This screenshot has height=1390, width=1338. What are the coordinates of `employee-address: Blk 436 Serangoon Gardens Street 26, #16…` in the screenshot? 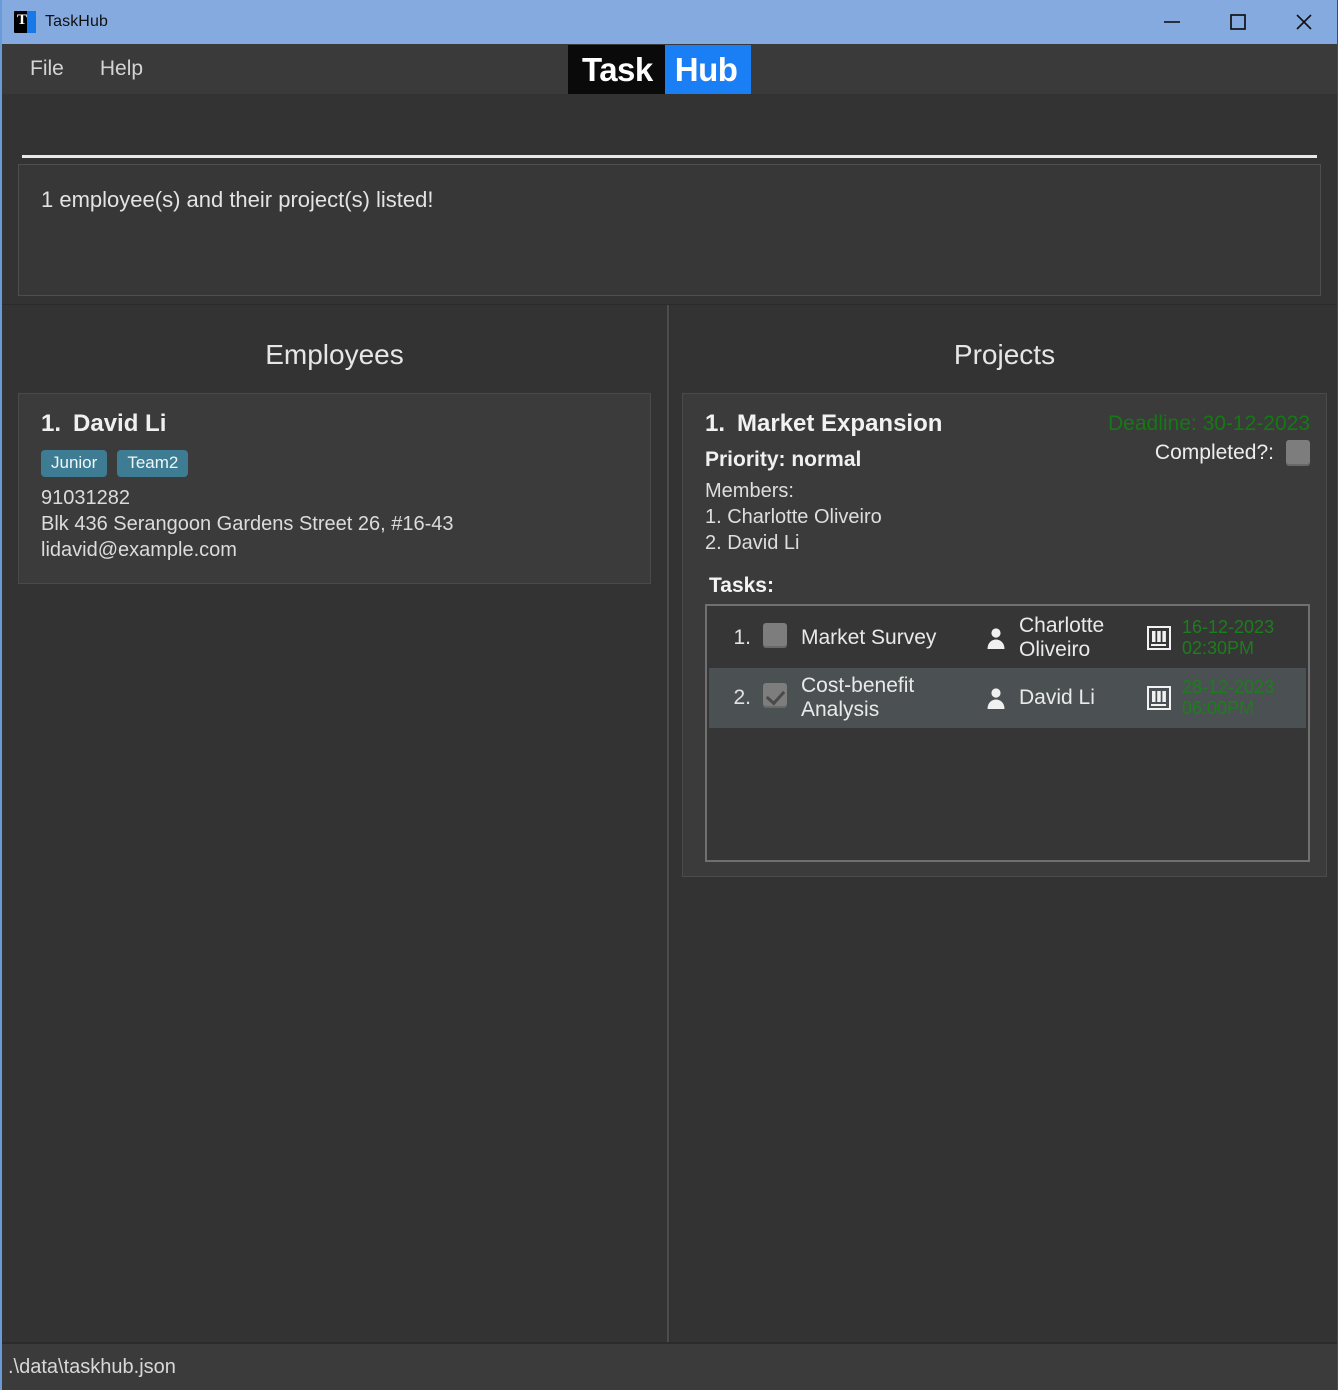 It's located at (247, 524).